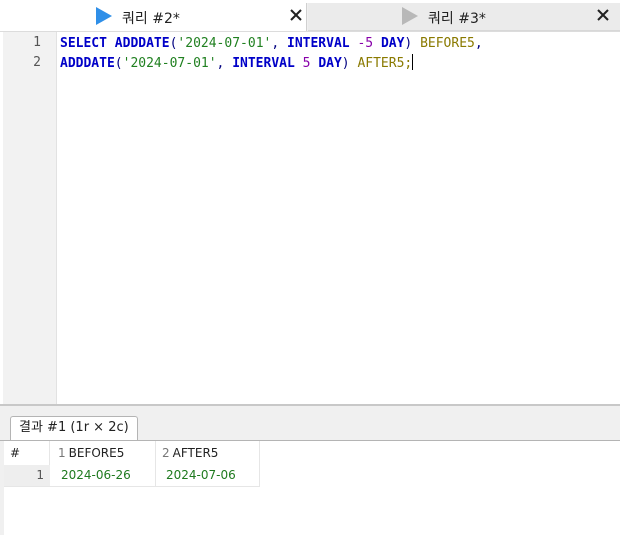  I want to click on column-index: 2, so click(166, 453).